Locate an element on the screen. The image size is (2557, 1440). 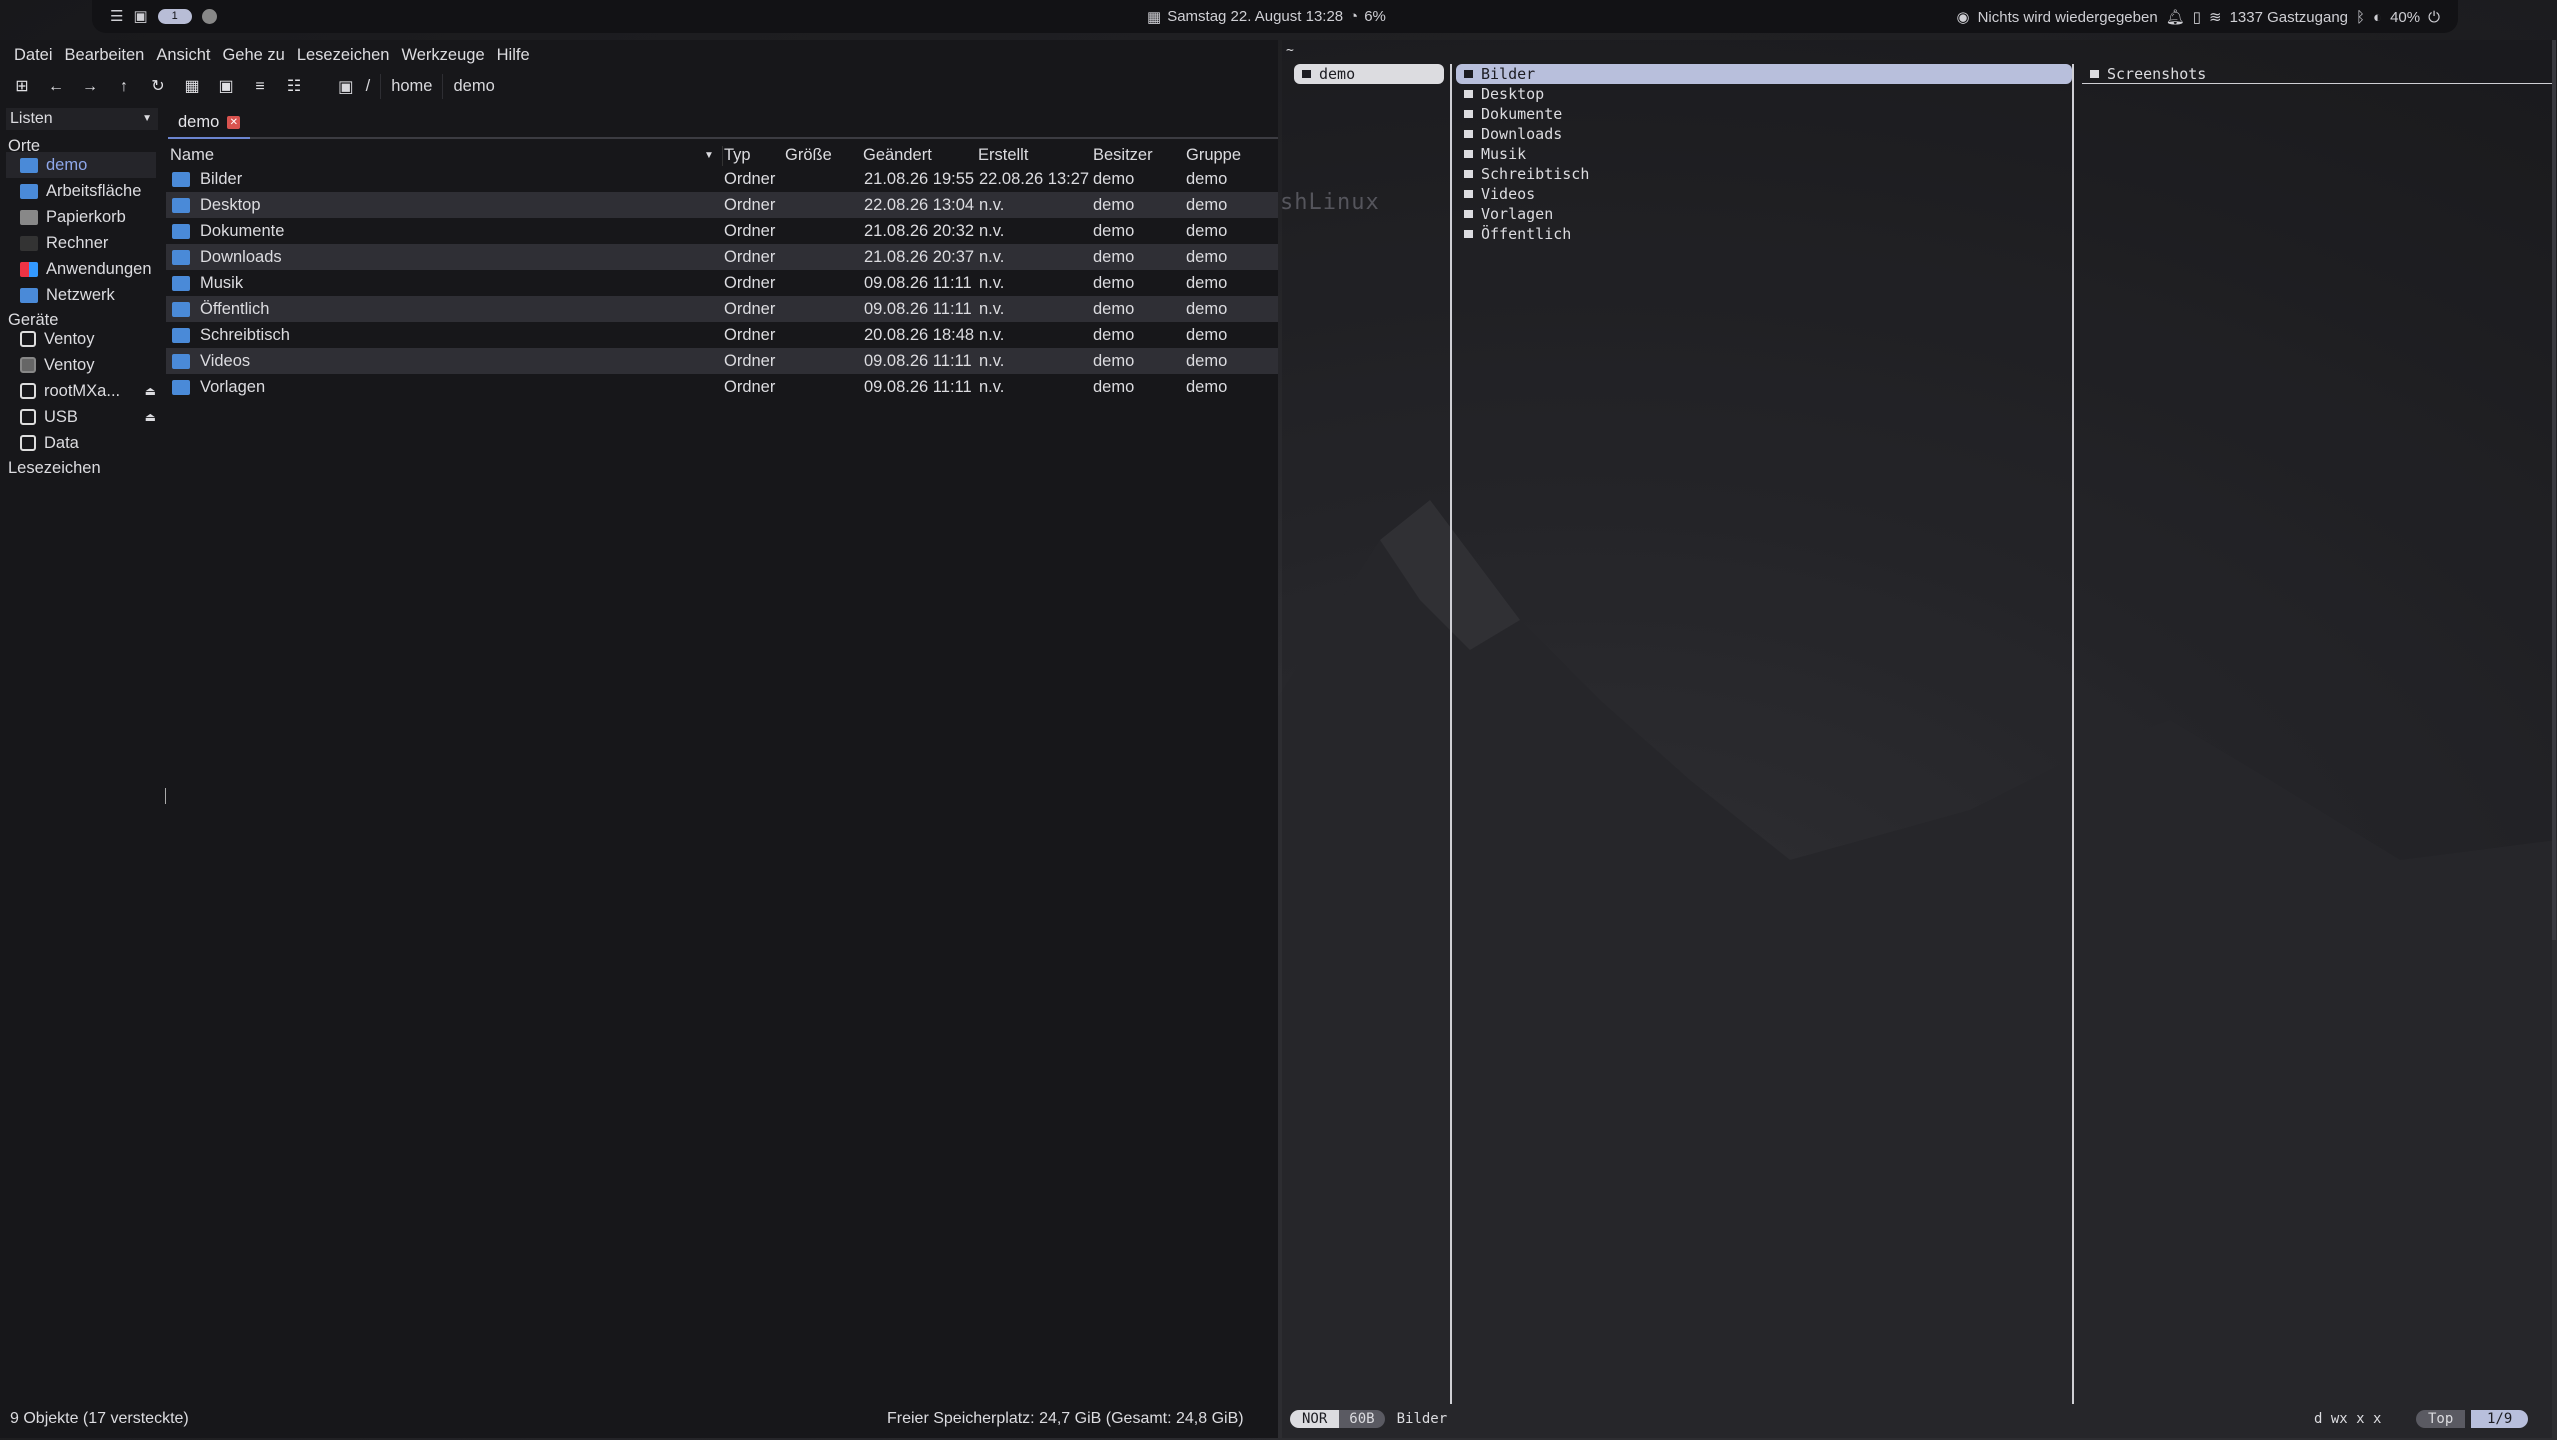
workspace-dot is located at coordinates (209, 16).